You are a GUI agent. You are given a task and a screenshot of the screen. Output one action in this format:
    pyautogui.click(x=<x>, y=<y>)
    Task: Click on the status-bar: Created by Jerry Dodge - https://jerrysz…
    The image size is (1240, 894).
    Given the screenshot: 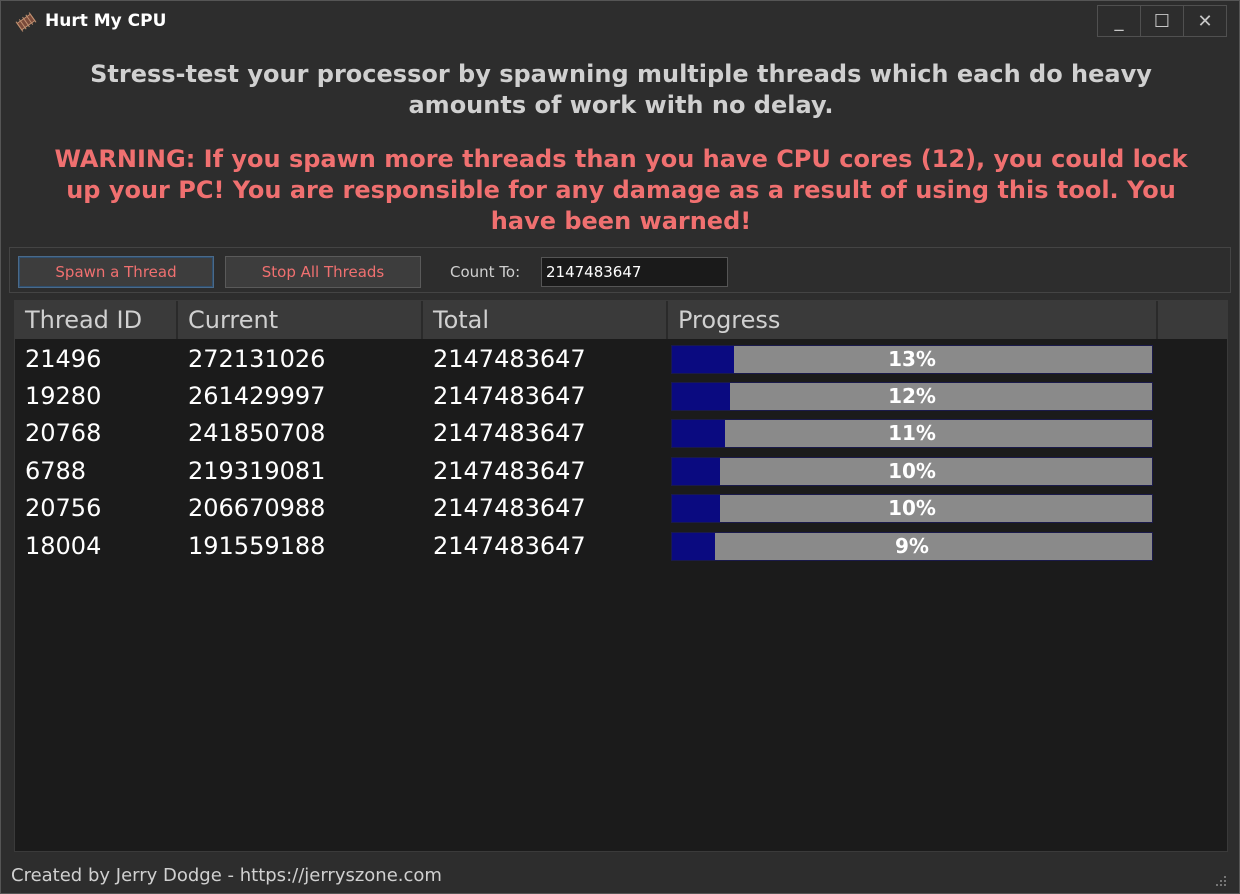 What is the action you would take?
    pyautogui.click(x=620, y=875)
    